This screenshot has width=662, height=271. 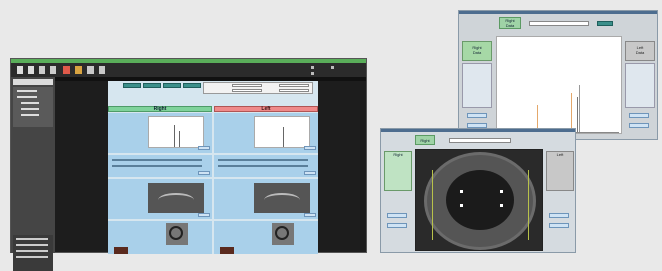 I want to click on left-ascan-plot, so click(x=282, y=132).